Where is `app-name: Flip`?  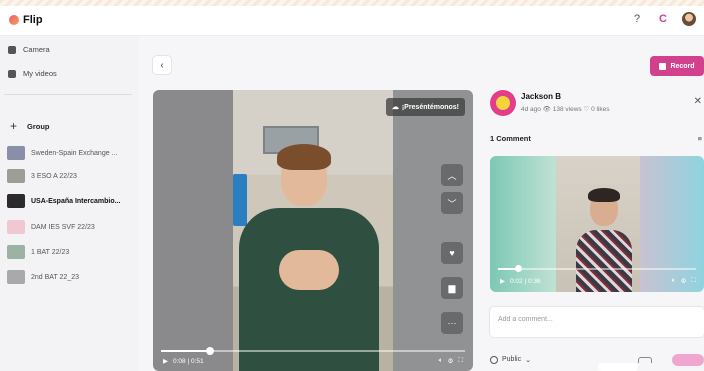
app-name: Flip is located at coordinates (33, 20).